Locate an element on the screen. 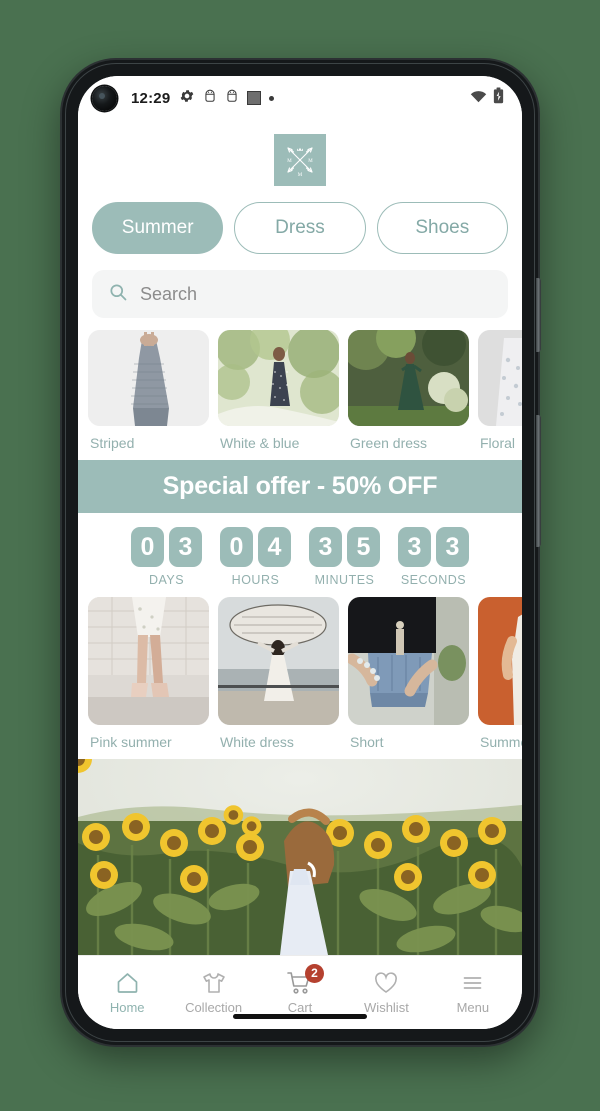 The width and height of the screenshot is (600, 1111). product-row-top: Striped White & blue Green dress Floral is located at coordinates (300, 395).